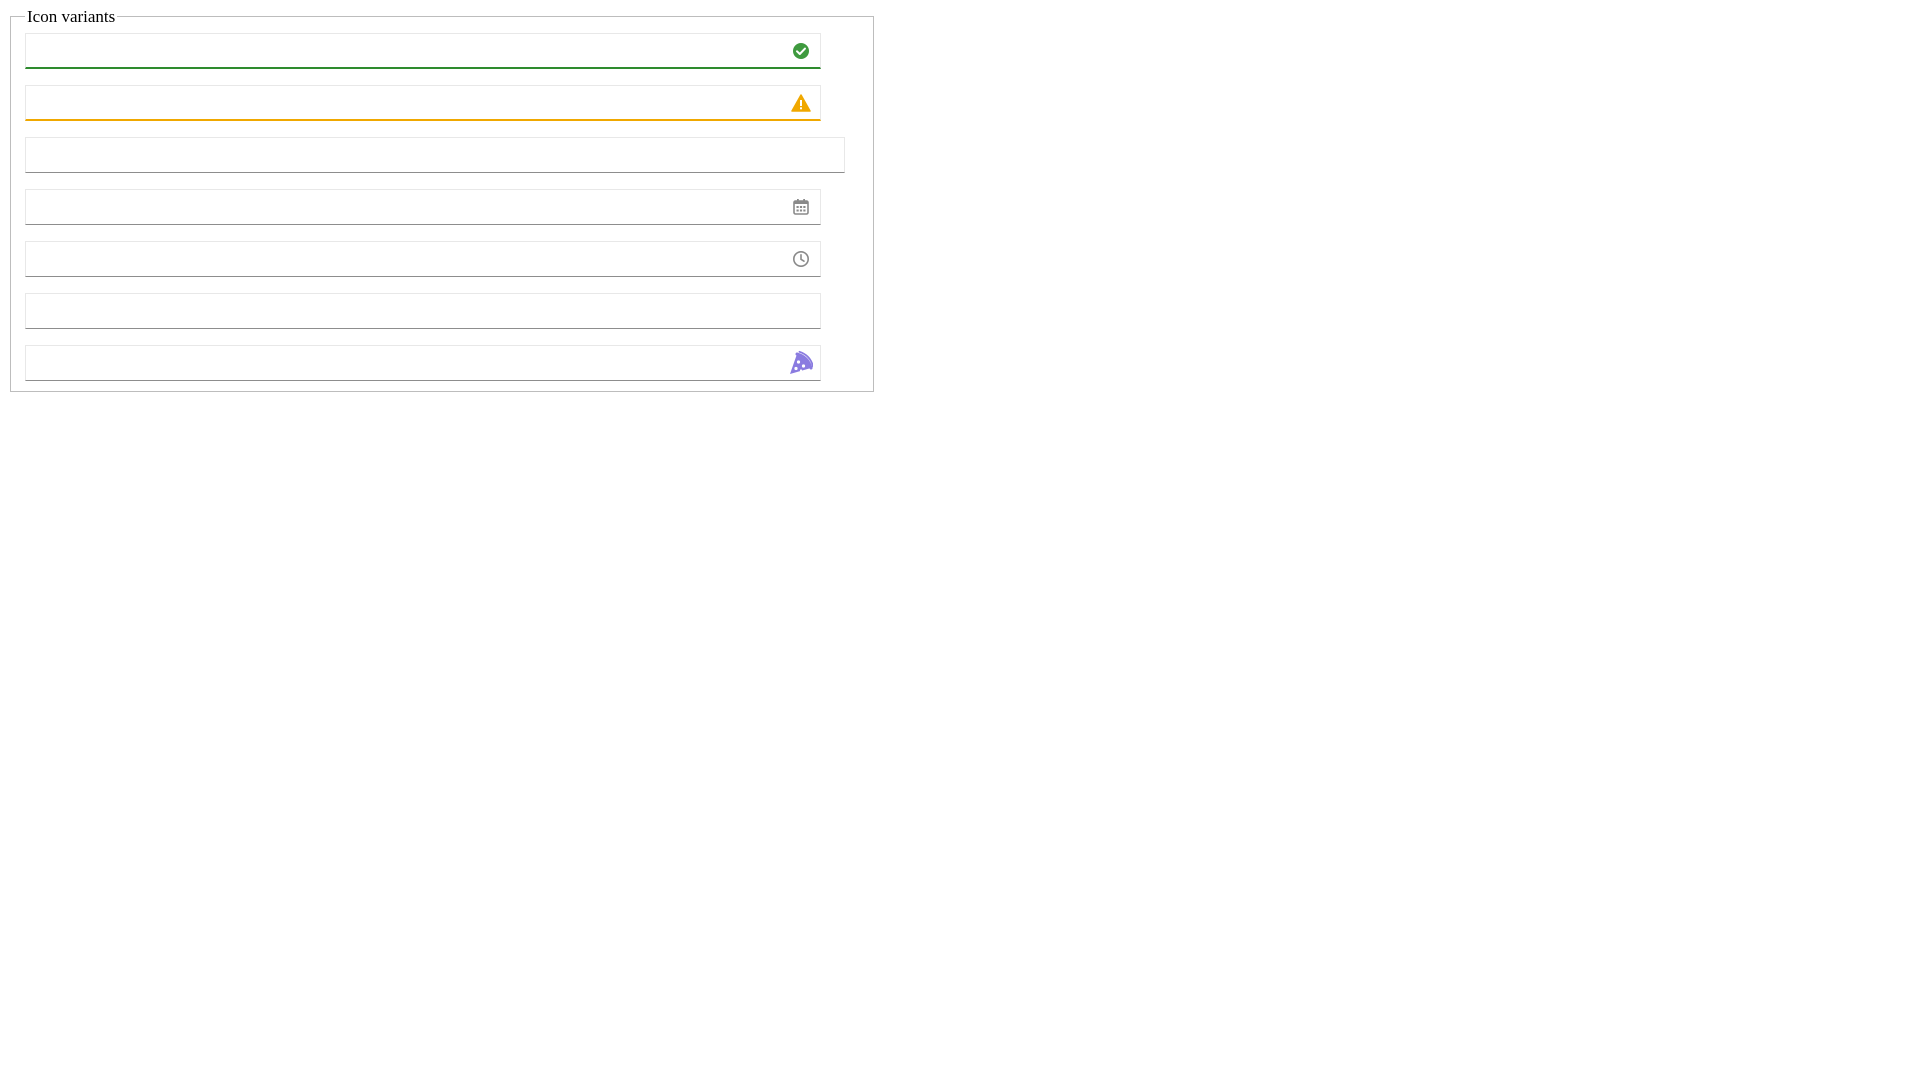 The image size is (1920, 1080). What do you see at coordinates (800, 363) in the screenshot?
I see `pizza-icon` at bounding box center [800, 363].